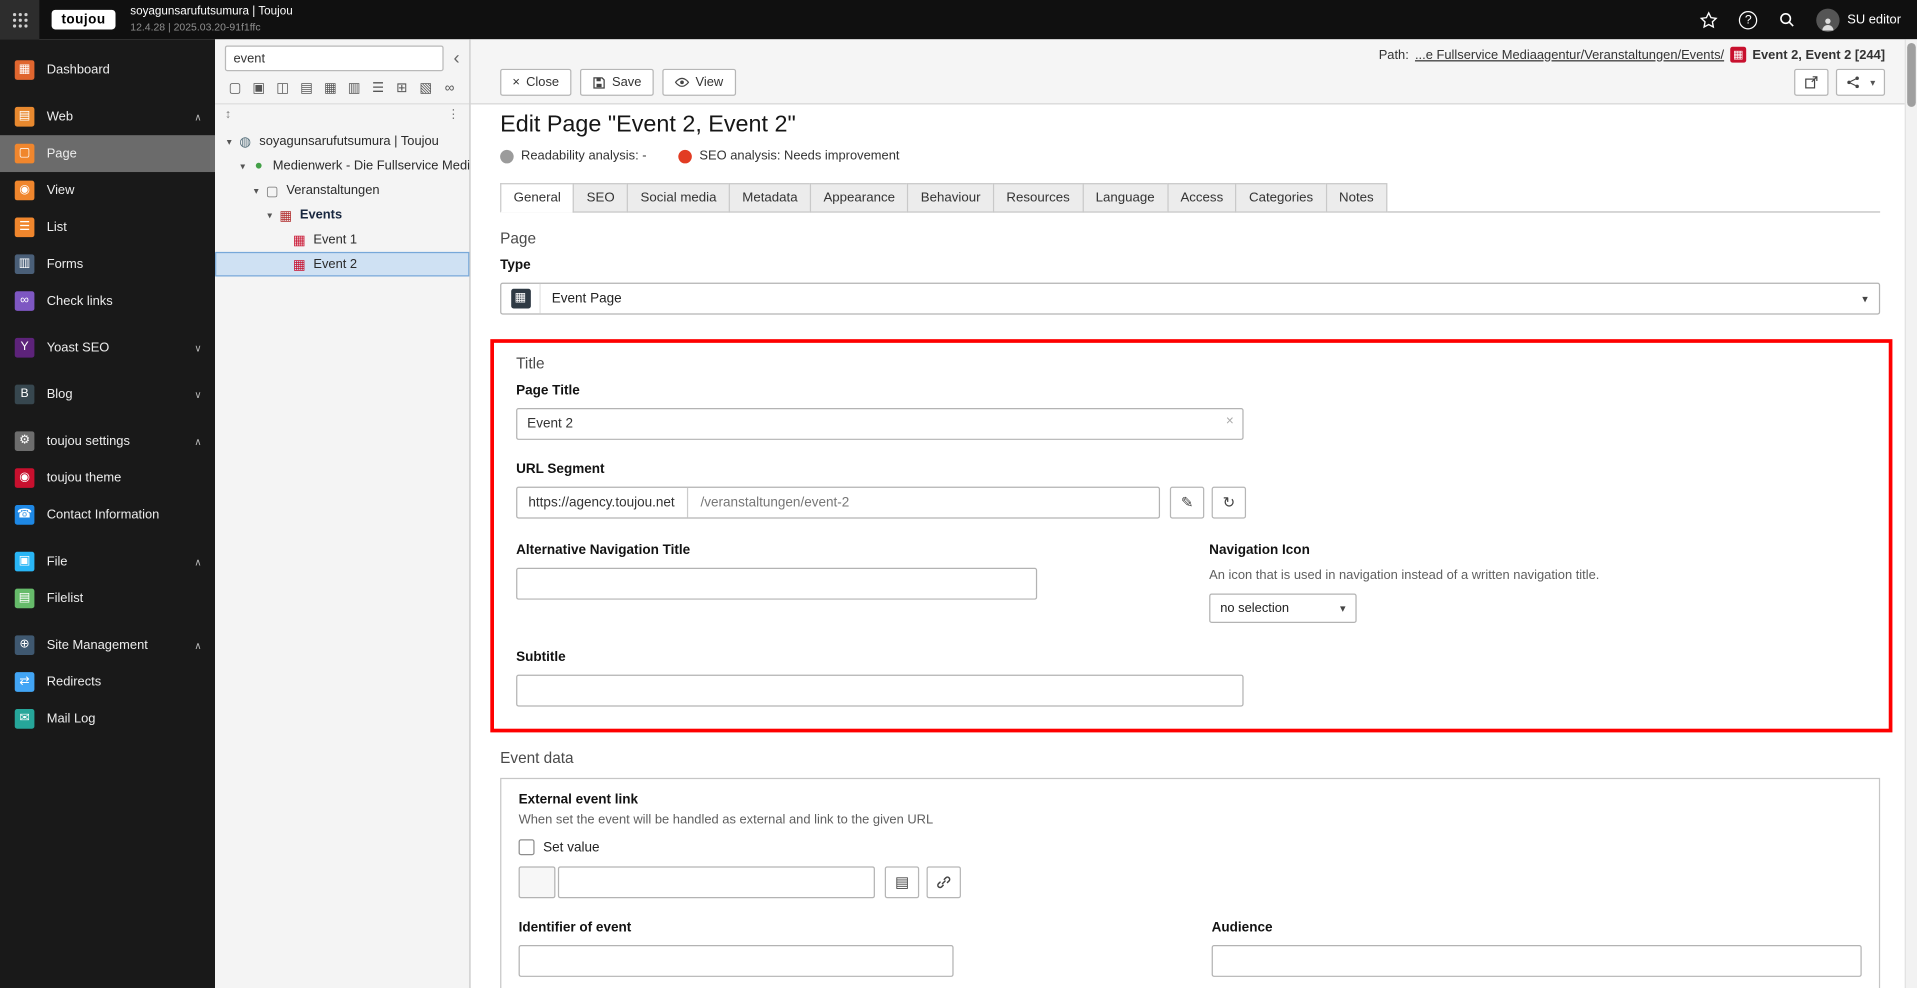 Image resolution: width=1917 pixels, height=988 pixels. I want to click on open-in-new-window-icon, so click(1811, 82).